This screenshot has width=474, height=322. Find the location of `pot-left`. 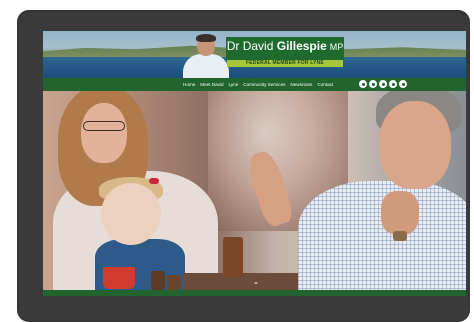

pot-left is located at coordinates (158, 280).